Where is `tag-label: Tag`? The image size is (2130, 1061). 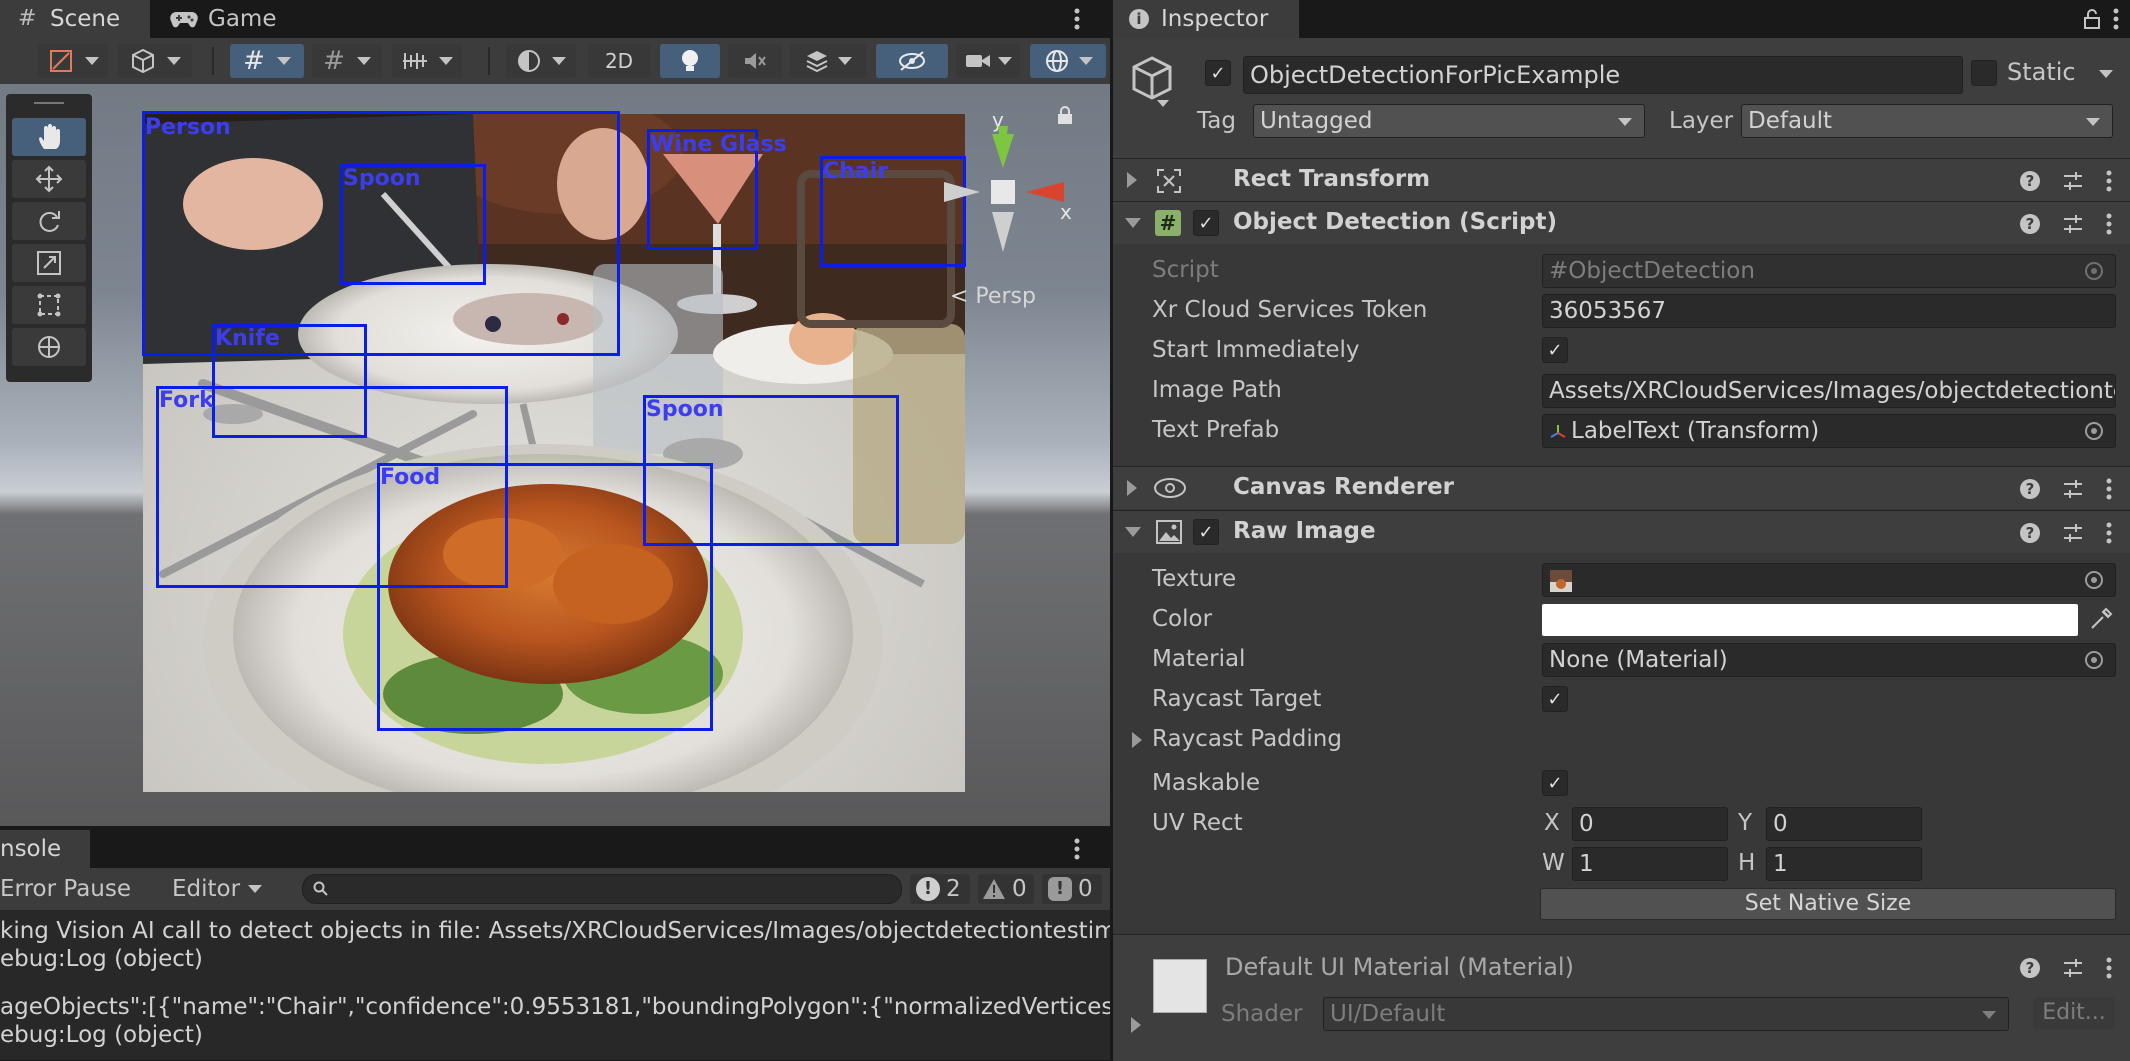 tag-label: Tag is located at coordinates (1216, 121).